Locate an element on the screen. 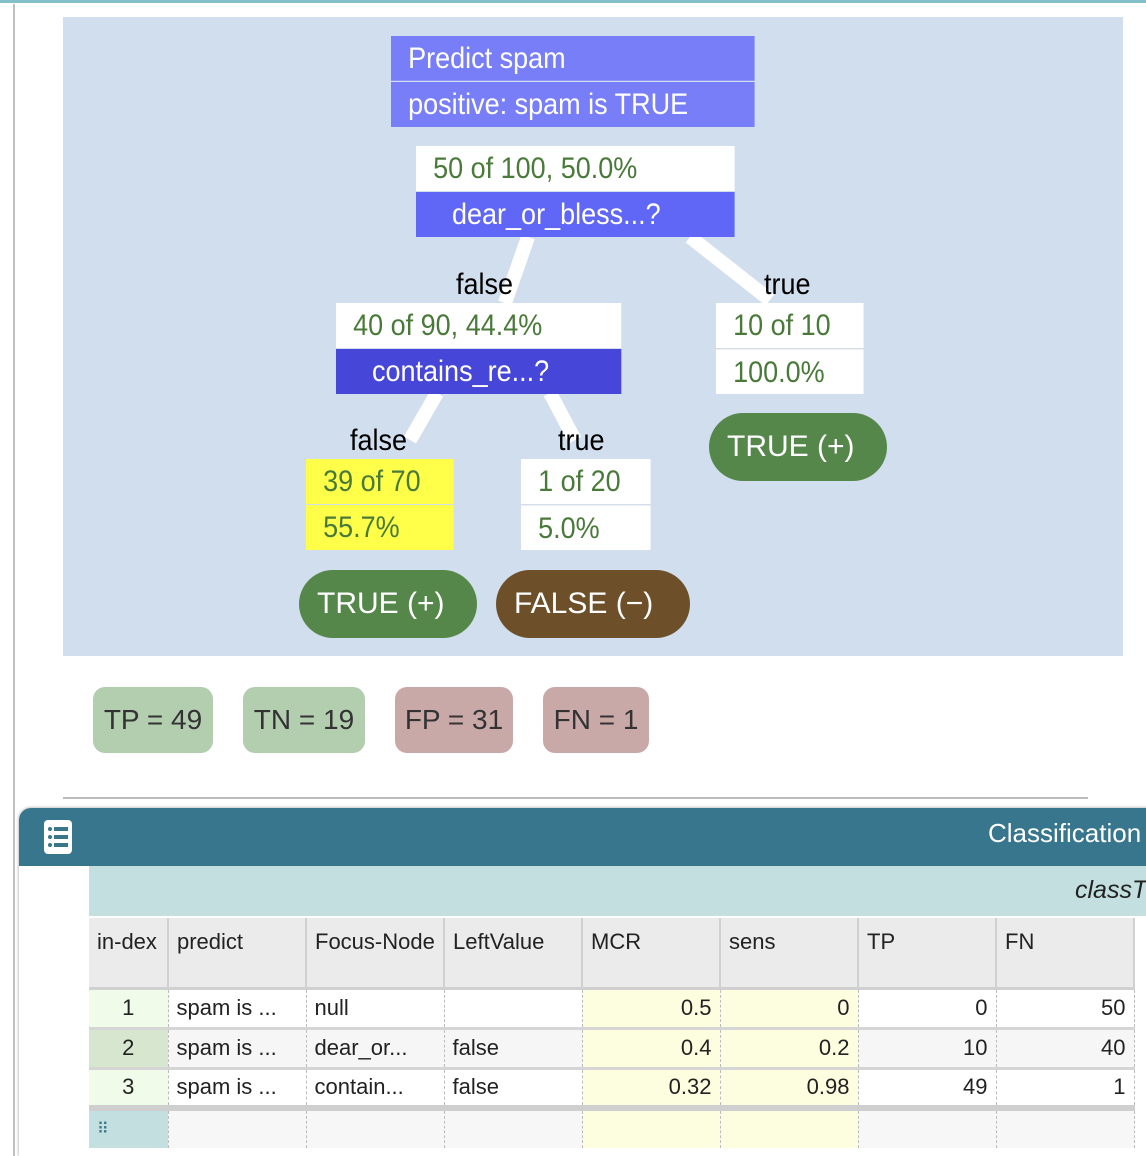 The width and height of the screenshot is (1146, 1156). tree-positive: positive: spam is TRUE is located at coordinates (573, 104).